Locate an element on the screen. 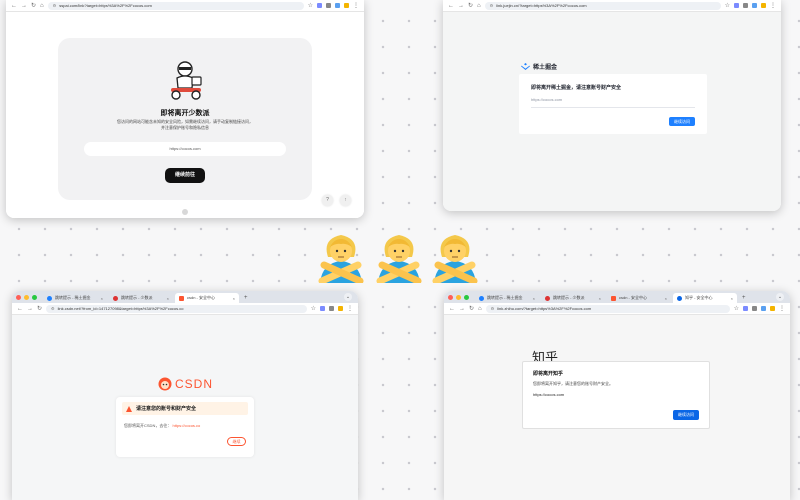  target-link: https://cocos.co is located at coordinates (186, 425).